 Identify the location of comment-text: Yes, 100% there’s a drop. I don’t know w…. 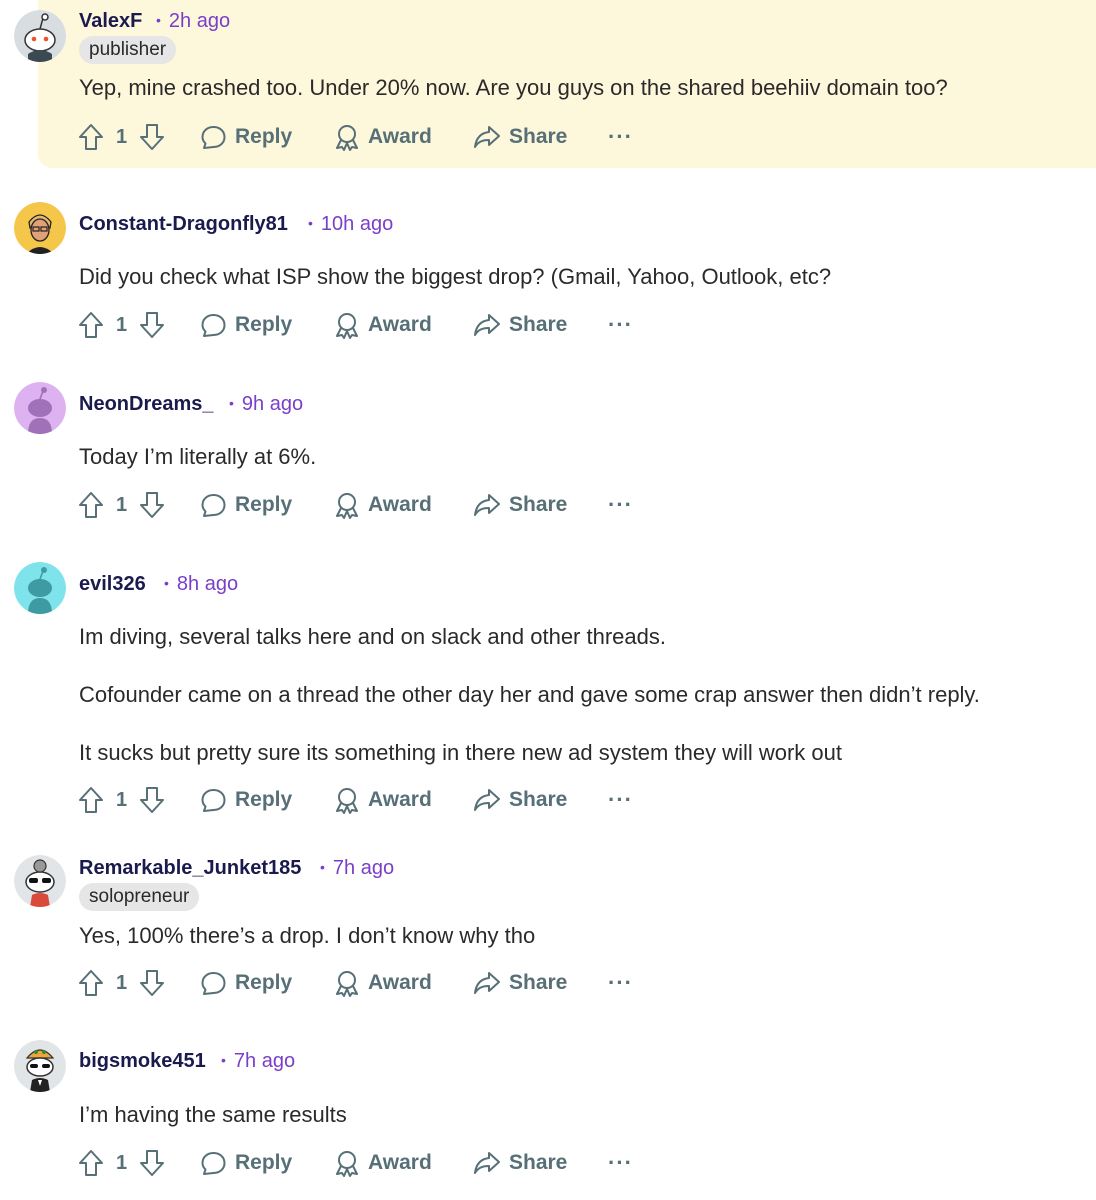
(307, 935).